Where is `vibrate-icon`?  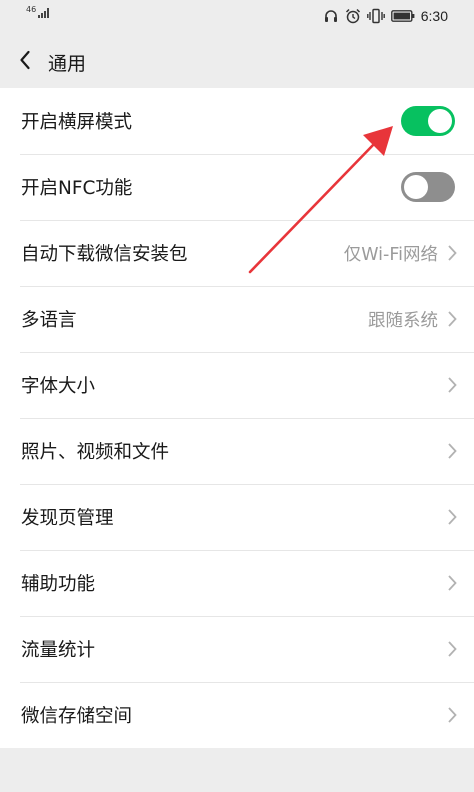
vibrate-icon is located at coordinates (375, 16).